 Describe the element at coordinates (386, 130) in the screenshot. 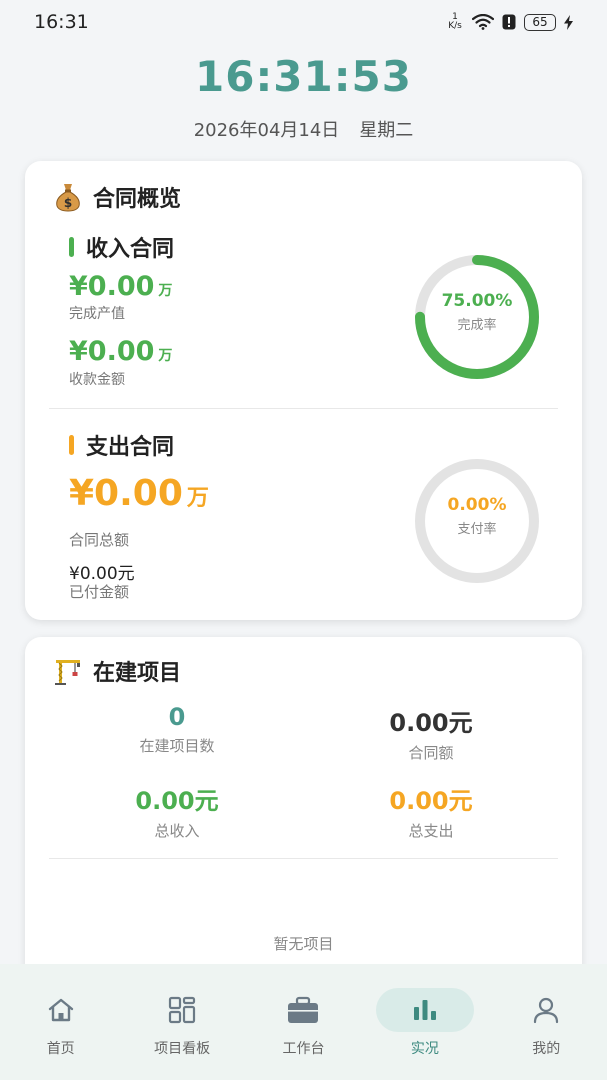

I see `weekday-text: 星期二` at that location.